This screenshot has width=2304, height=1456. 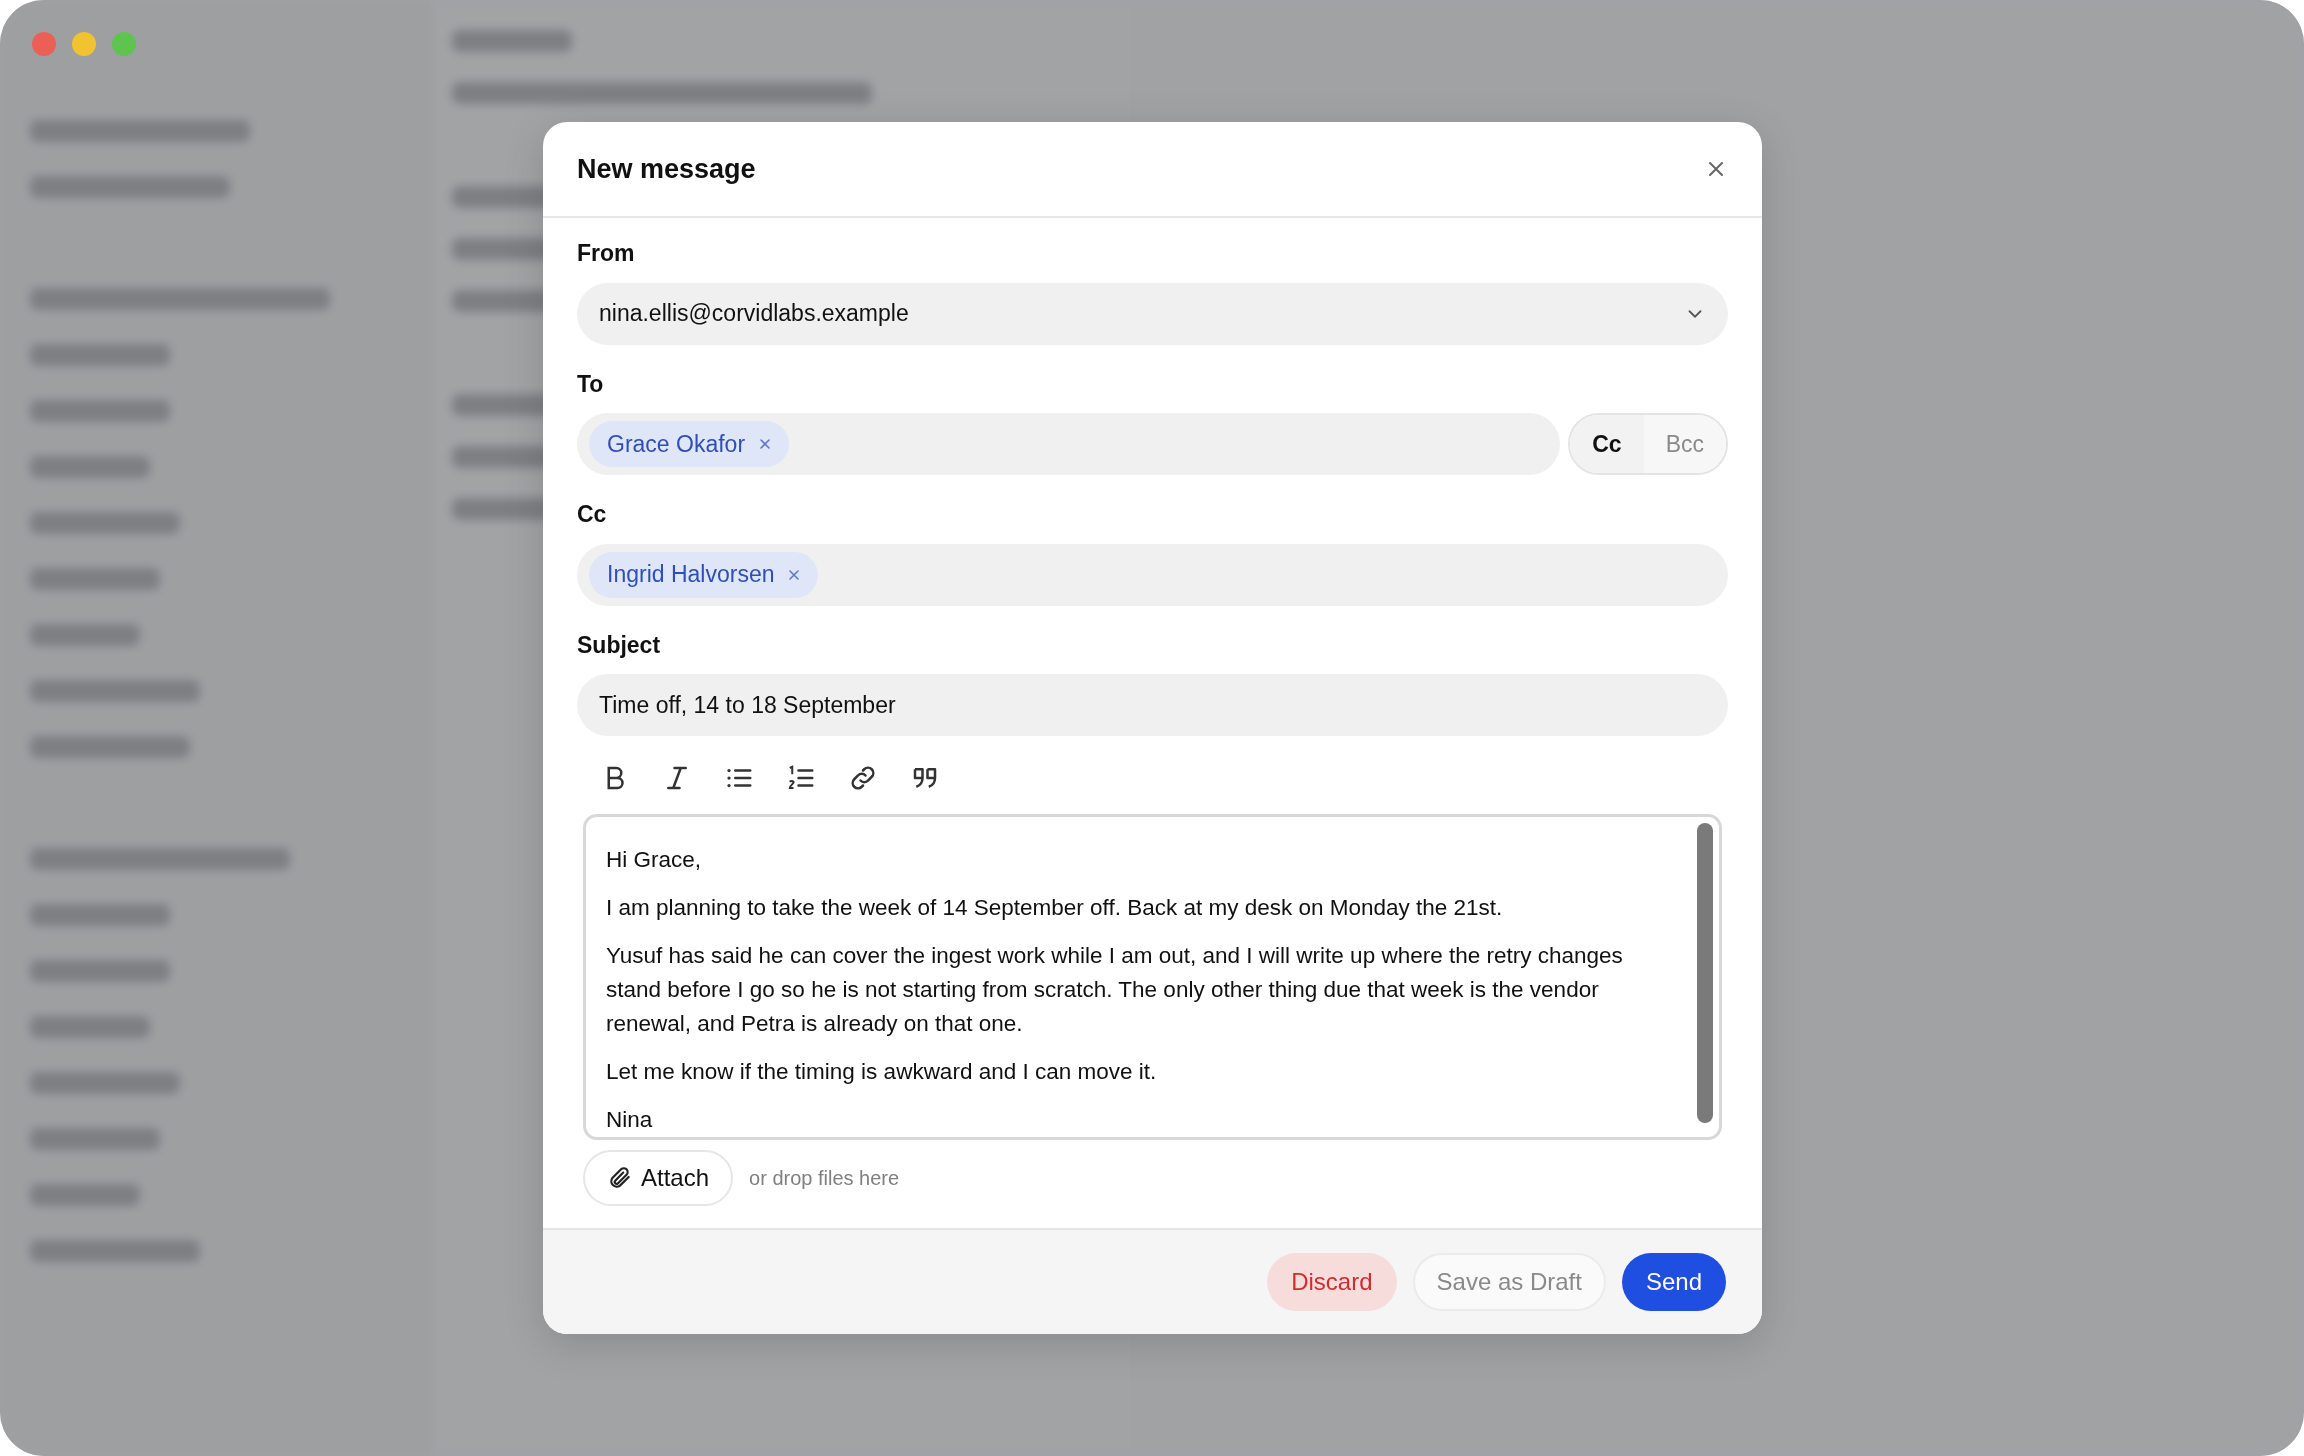 What do you see at coordinates (590, 384) in the screenshot?
I see `field-label: To` at bounding box center [590, 384].